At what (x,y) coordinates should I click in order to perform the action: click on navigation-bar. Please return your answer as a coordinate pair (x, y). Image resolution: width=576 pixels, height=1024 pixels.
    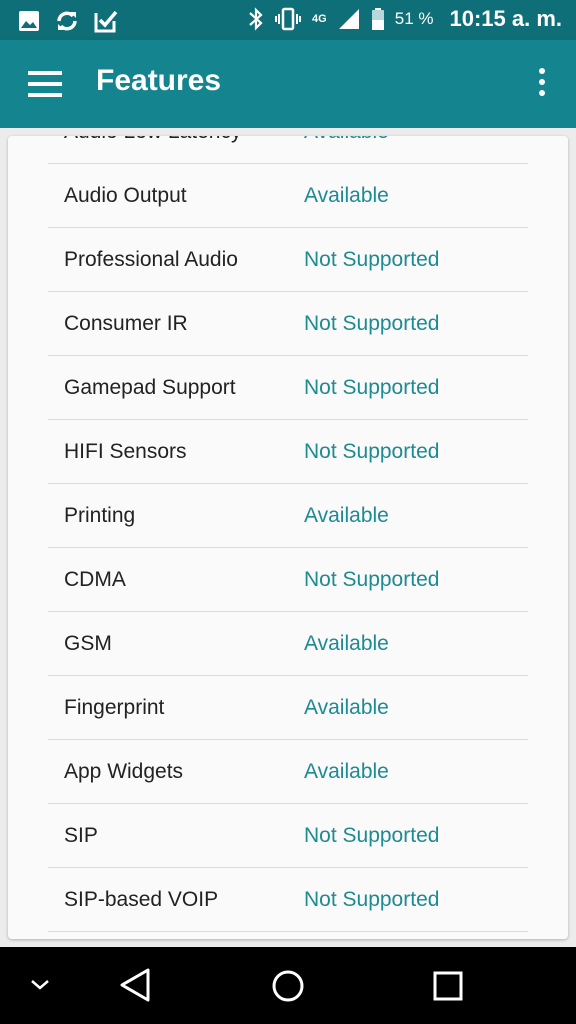
    Looking at the image, I should click on (288, 985).